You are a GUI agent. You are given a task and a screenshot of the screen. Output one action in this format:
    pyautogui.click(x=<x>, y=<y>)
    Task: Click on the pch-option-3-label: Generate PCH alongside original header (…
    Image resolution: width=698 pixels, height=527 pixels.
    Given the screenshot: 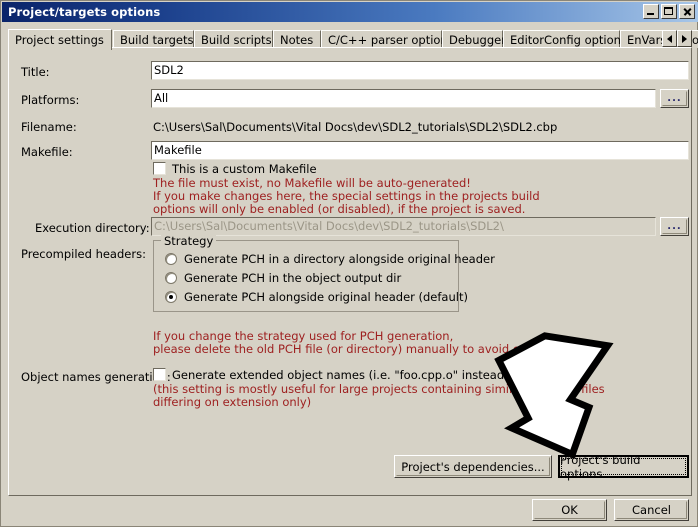 What is the action you would take?
    pyautogui.click(x=326, y=297)
    